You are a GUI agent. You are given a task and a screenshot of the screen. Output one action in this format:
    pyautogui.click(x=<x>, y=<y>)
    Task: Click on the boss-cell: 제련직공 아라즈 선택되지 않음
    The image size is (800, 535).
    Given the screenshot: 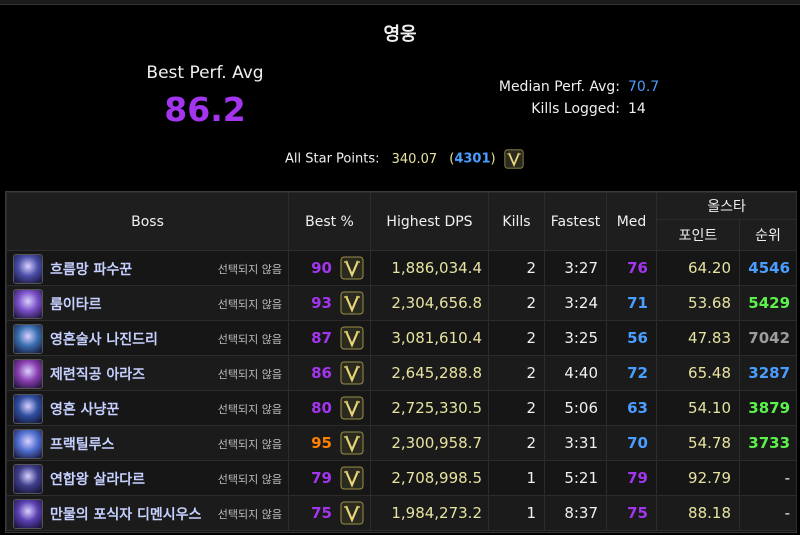 What is the action you would take?
    pyautogui.click(x=147, y=373)
    